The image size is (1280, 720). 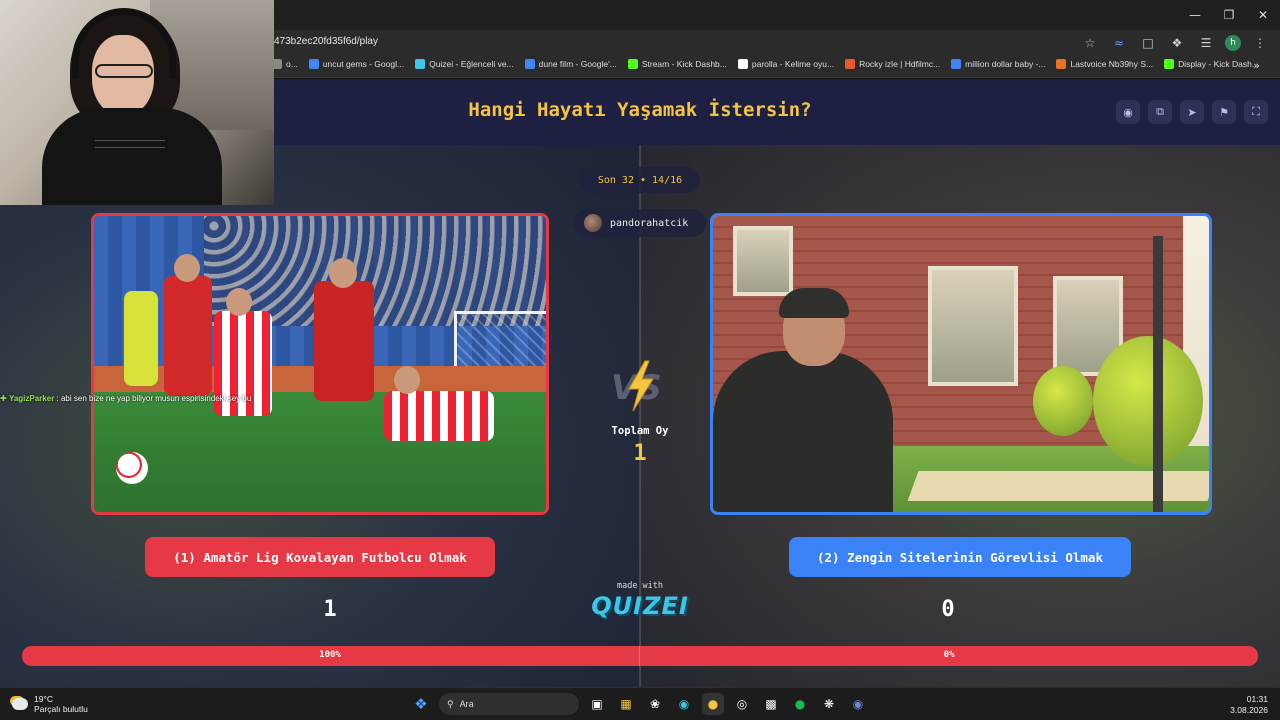 I want to click on weather-widget: 19°C Parçalı bulutlu, so click(x=50, y=704).